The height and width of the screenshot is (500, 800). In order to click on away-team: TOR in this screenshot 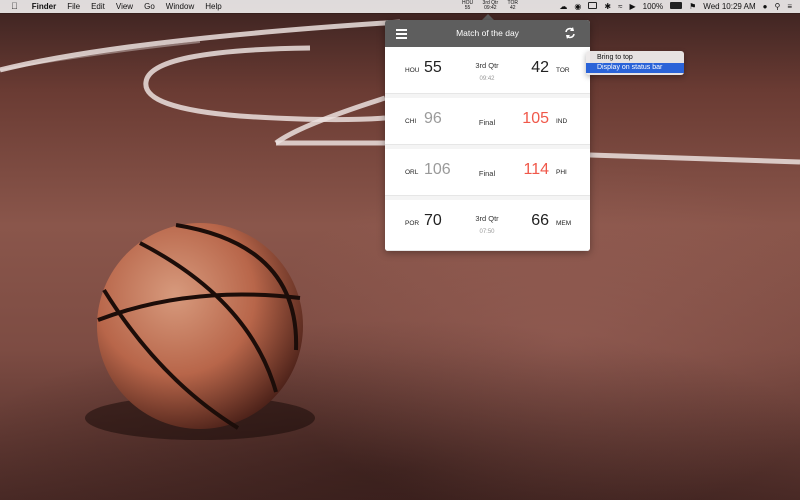, I will do `click(563, 70)`.